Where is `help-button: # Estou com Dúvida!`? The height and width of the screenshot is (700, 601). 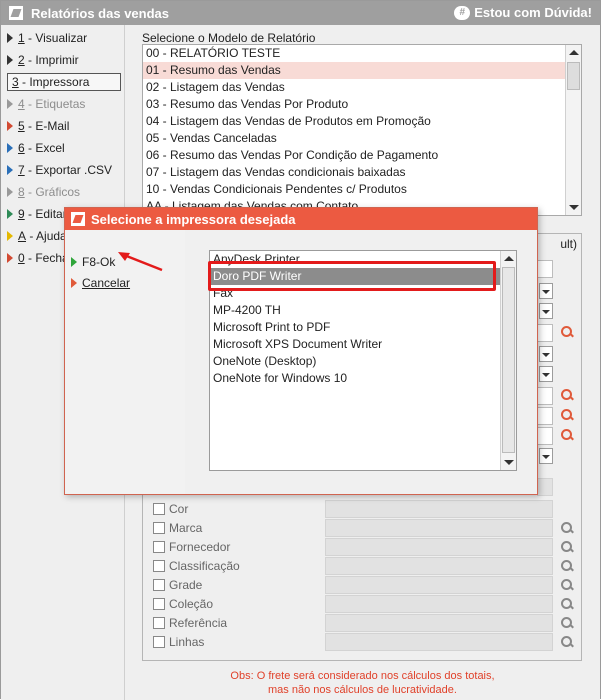 help-button: # Estou com Dúvida! is located at coordinates (523, 12).